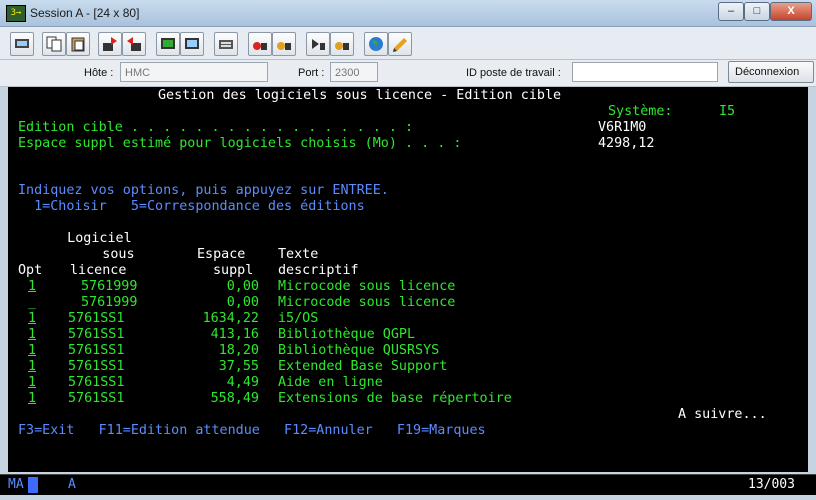  What do you see at coordinates (260, 44) in the screenshot?
I see `record-icon` at bounding box center [260, 44].